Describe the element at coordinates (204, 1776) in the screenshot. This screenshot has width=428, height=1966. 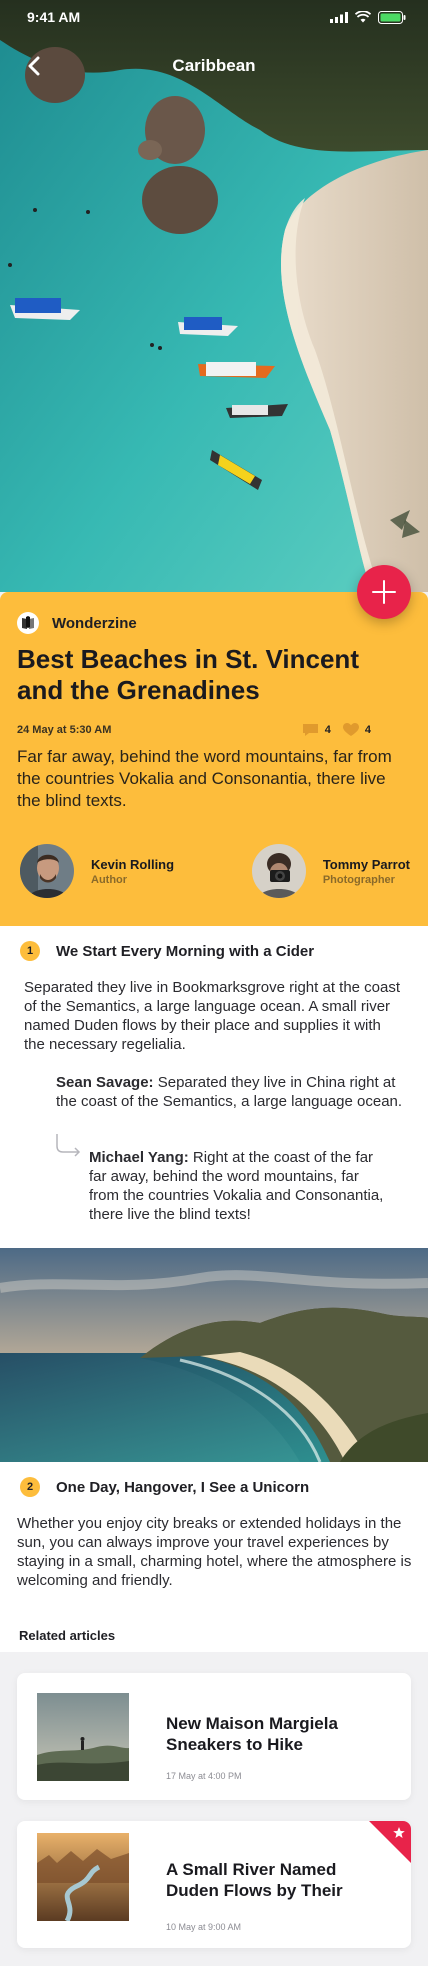
I see `article-date: 17 May at 4:00 PM` at that location.